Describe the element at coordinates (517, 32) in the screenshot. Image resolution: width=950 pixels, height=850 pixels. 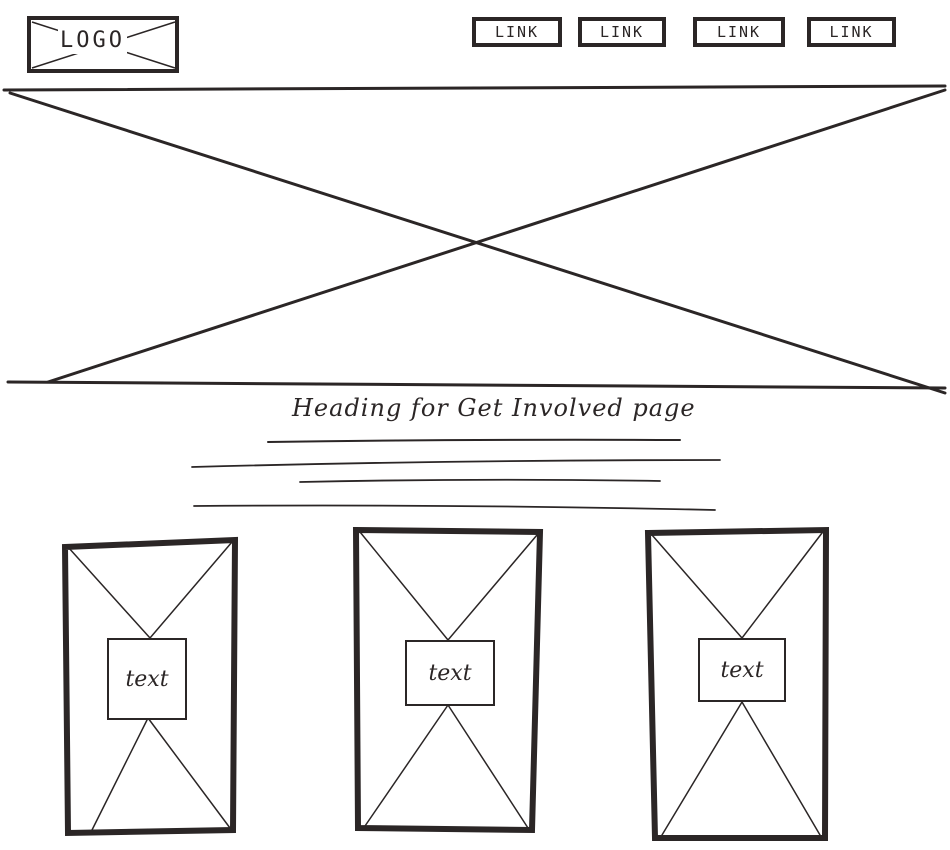
I see `nav-link-1: LINK` at that location.